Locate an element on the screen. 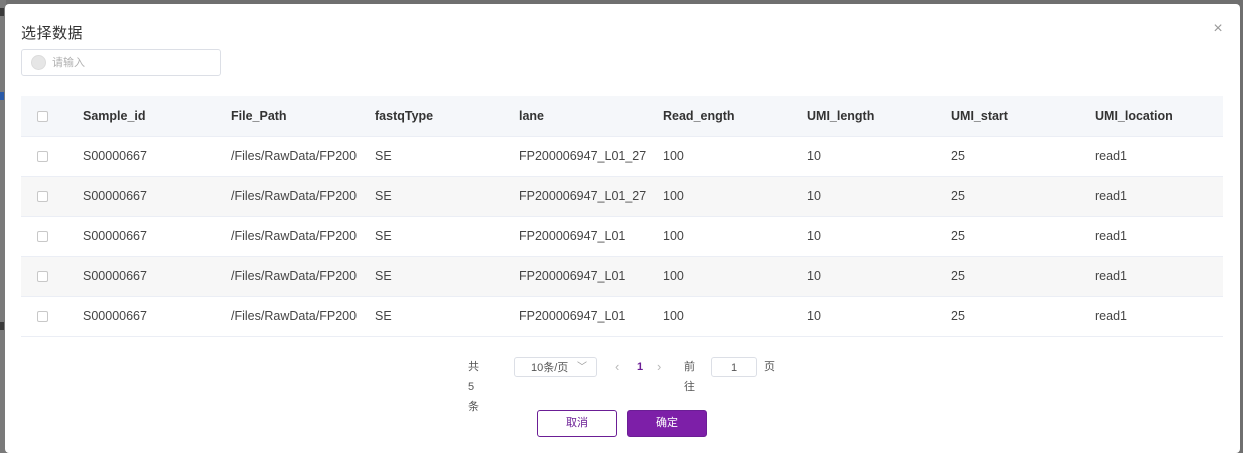 The height and width of the screenshot is (453, 1243). page-size-select: 10条/页 ﹀ is located at coordinates (555, 367).